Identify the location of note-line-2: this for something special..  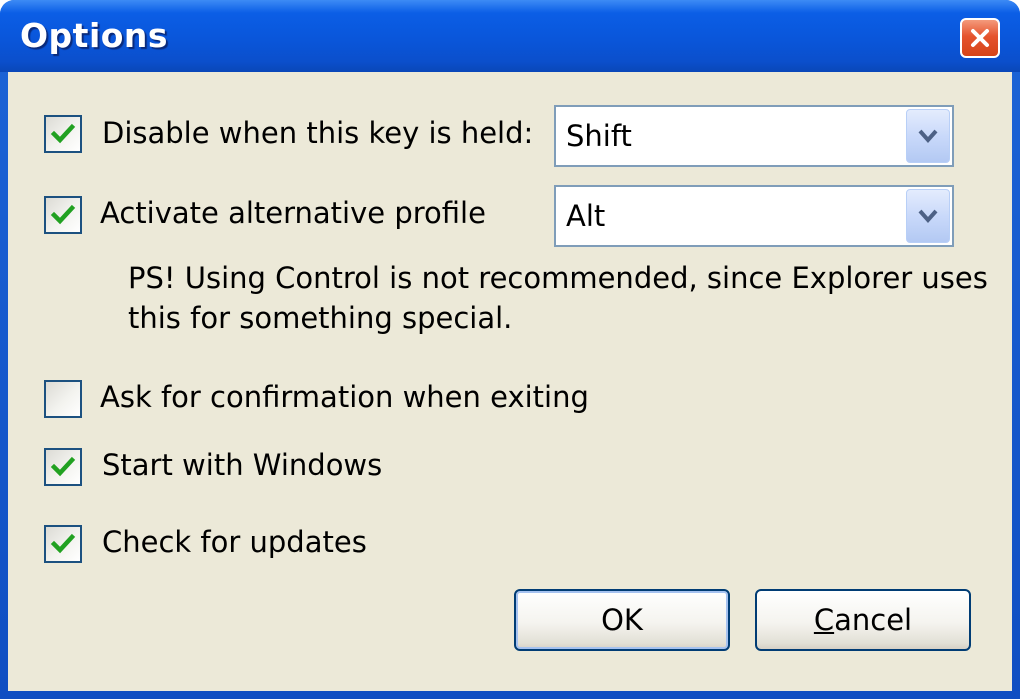
(320, 318).